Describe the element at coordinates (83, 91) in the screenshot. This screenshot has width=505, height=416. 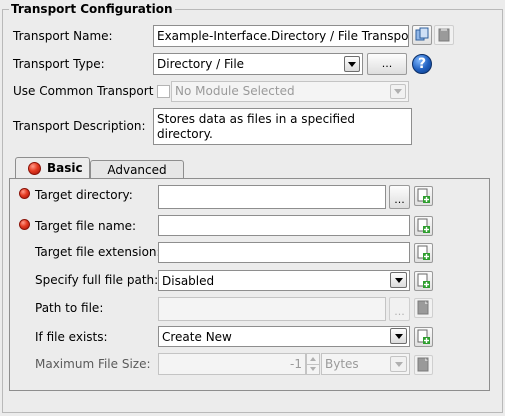
I see `use-common-transport-label: Use Common Transport` at that location.